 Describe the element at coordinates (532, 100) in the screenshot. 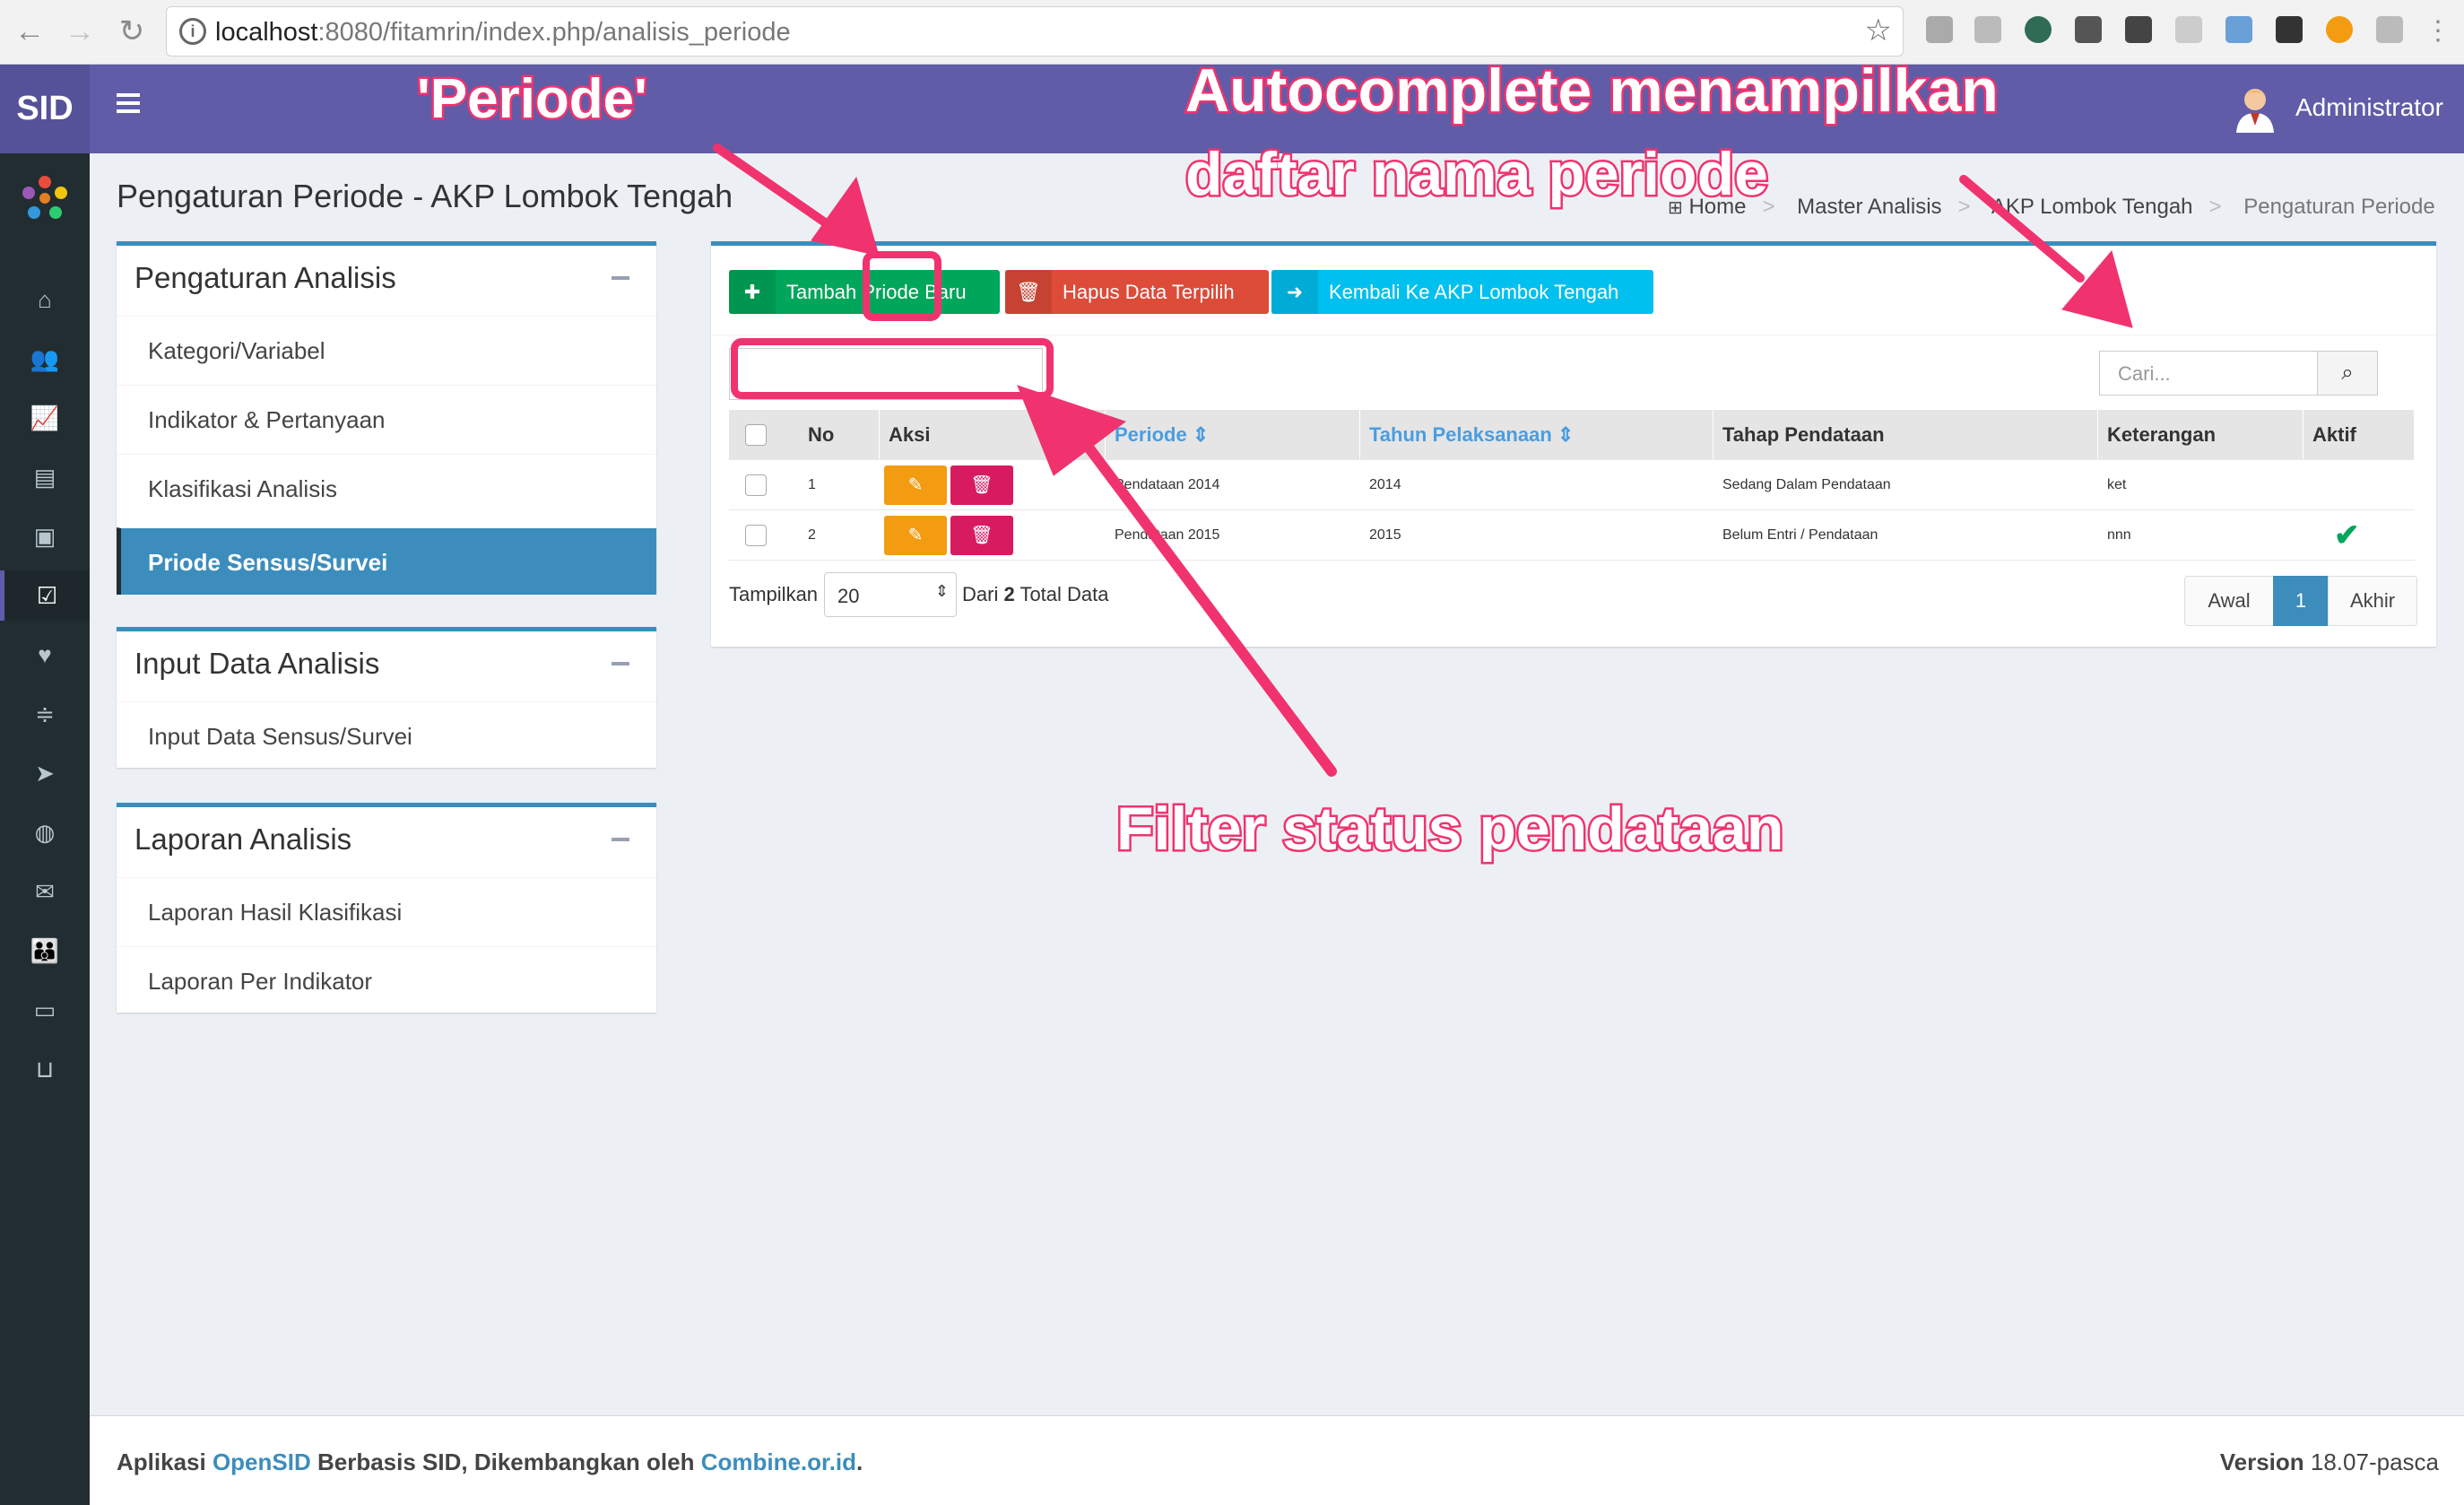

I see `annotation-periode: 'Periode'` at that location.